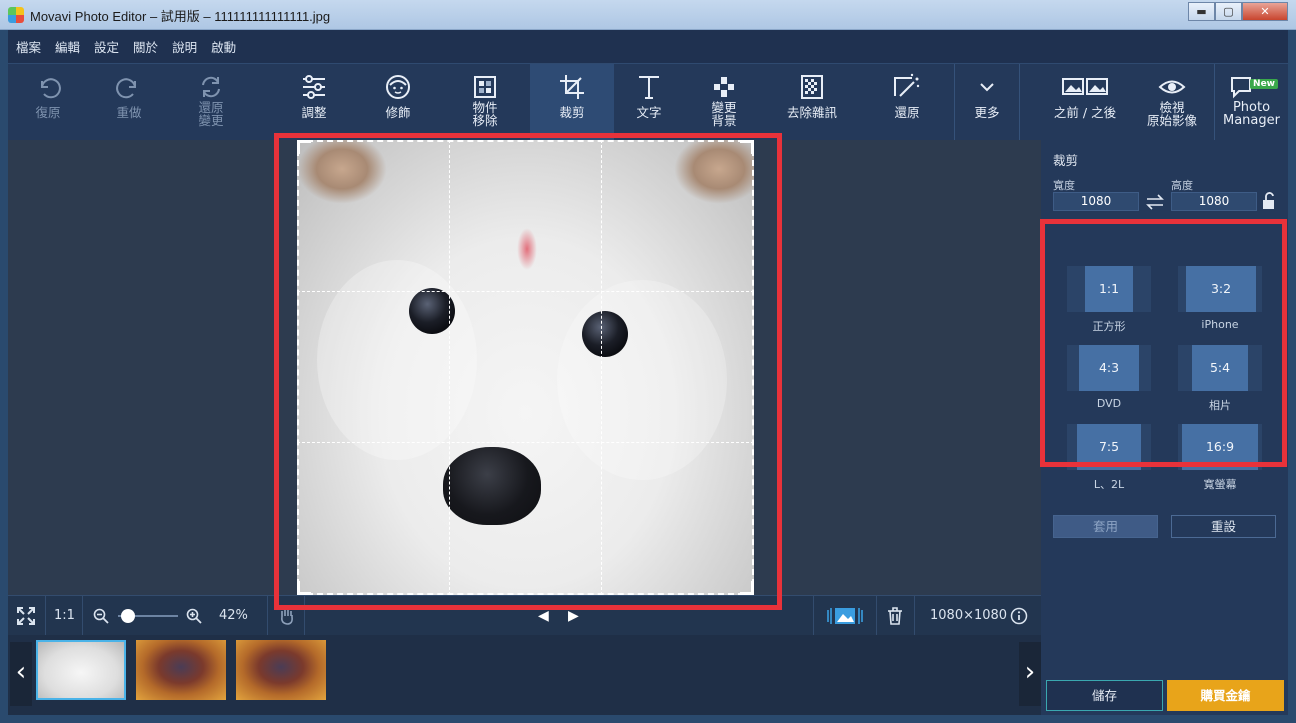 The width and height of the screenshot is (1296, 723). What do you see at coordinates (128, 616) in the screenshot?
I see `zoom-slider-knob` at bounding box center [128, 616].